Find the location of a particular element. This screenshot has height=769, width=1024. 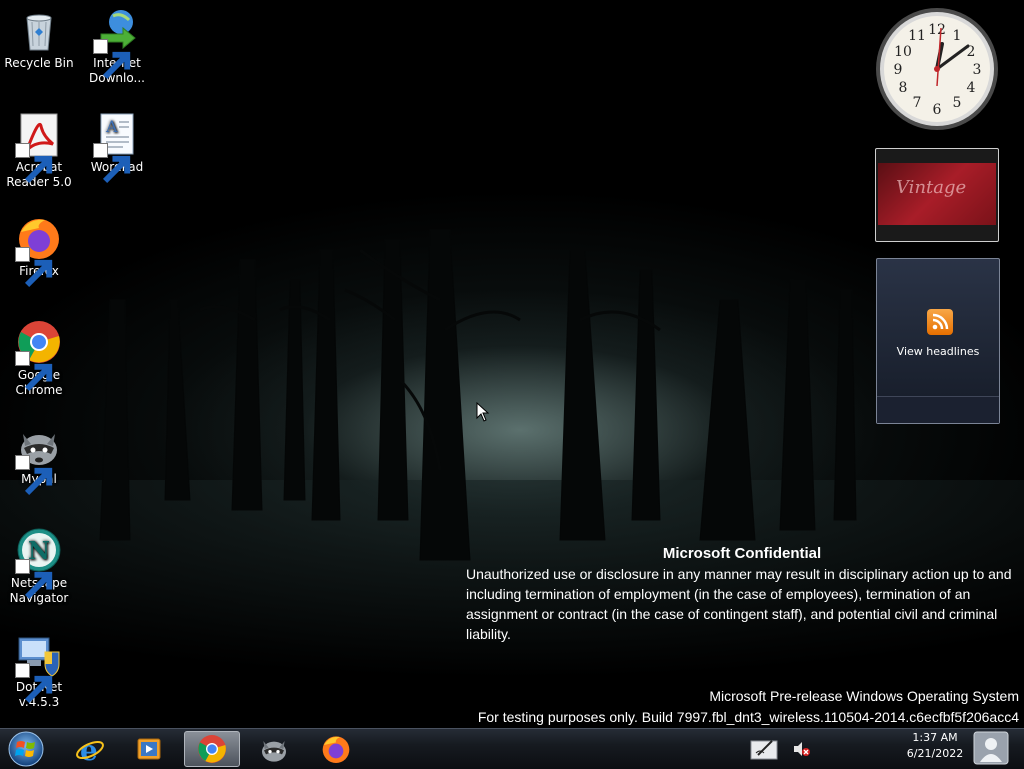

desktop-icon-google-chrome: Google Chrome is located at coordinates (39, 358).